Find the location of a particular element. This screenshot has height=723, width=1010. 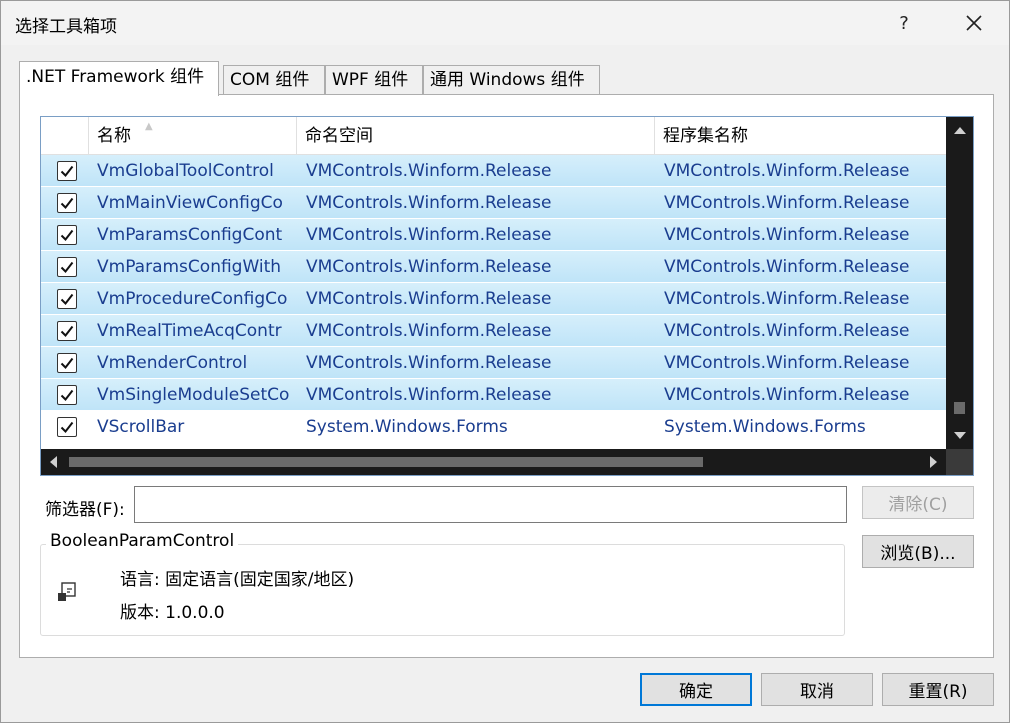

arrow-left-icon is located at coordinates (53, 462).